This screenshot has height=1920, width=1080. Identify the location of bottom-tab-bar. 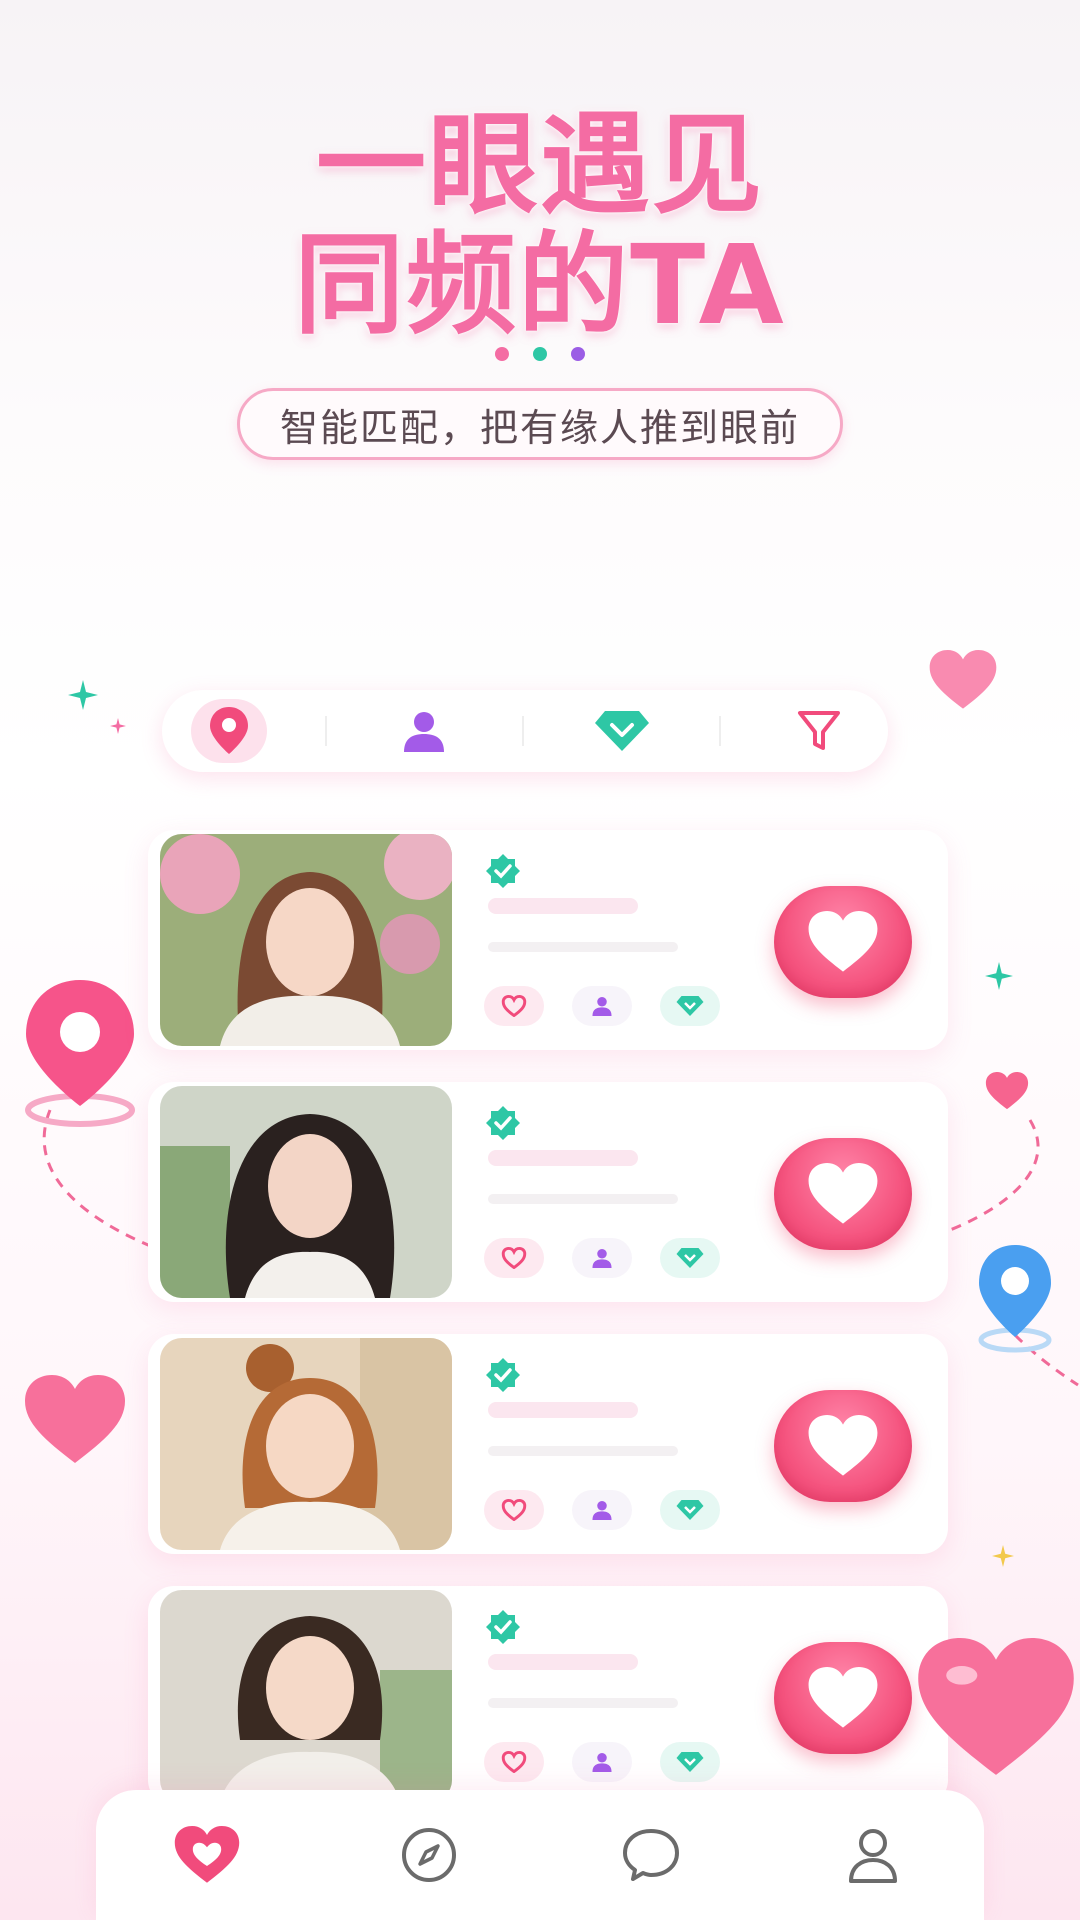
(540, 1855).